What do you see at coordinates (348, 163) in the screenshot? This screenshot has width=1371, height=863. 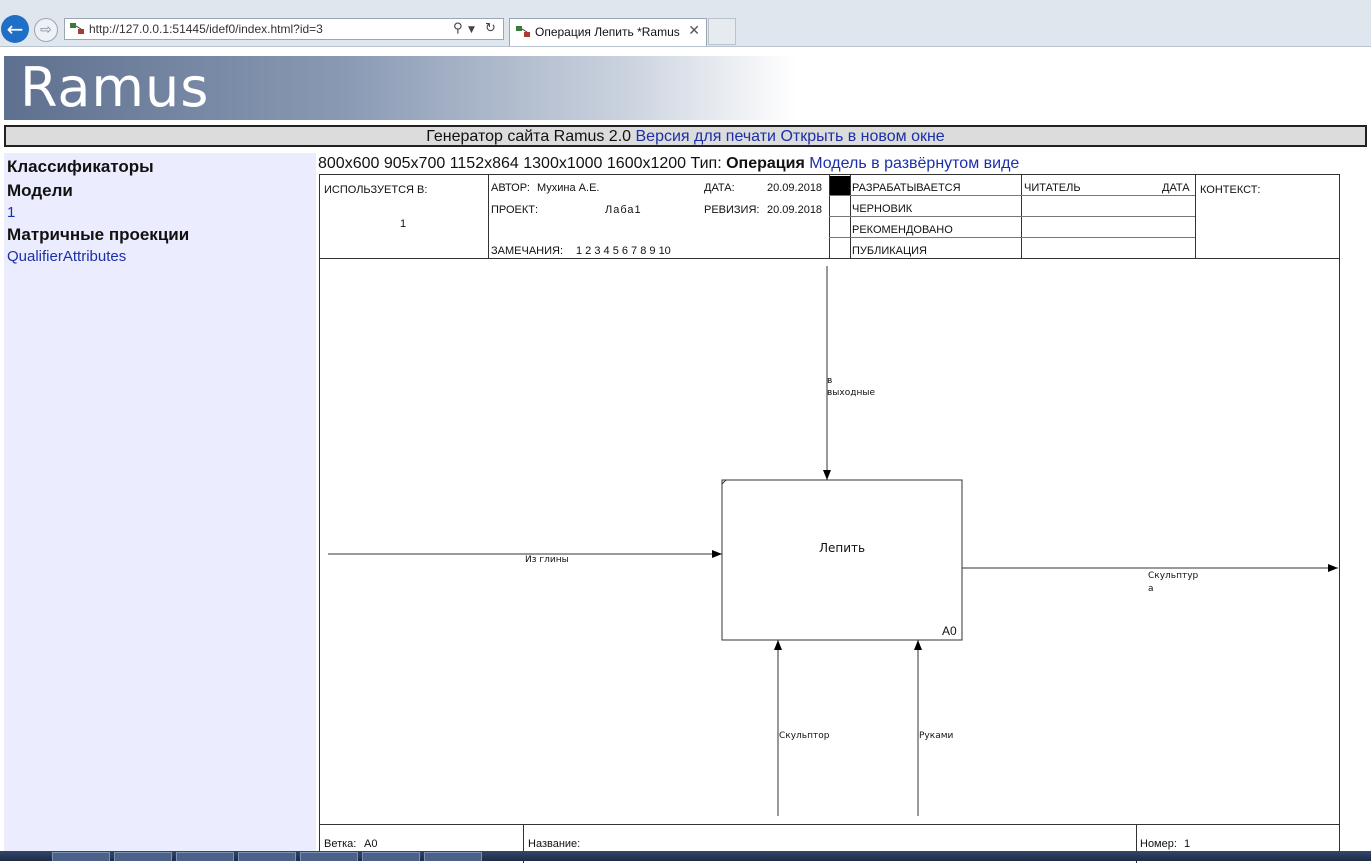 I see `size-800x600: 800x600` at bounding box center [348, 163].